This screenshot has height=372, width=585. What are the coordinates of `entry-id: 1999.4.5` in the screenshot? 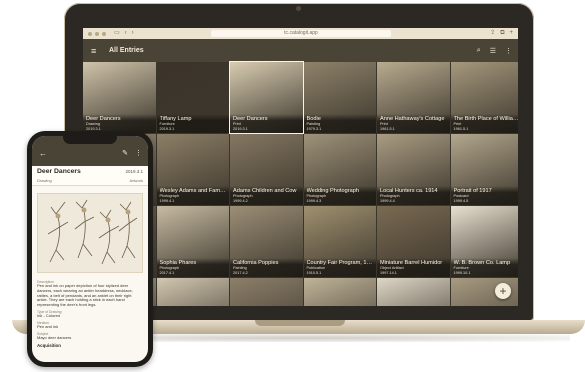 It's located at (461, 200).